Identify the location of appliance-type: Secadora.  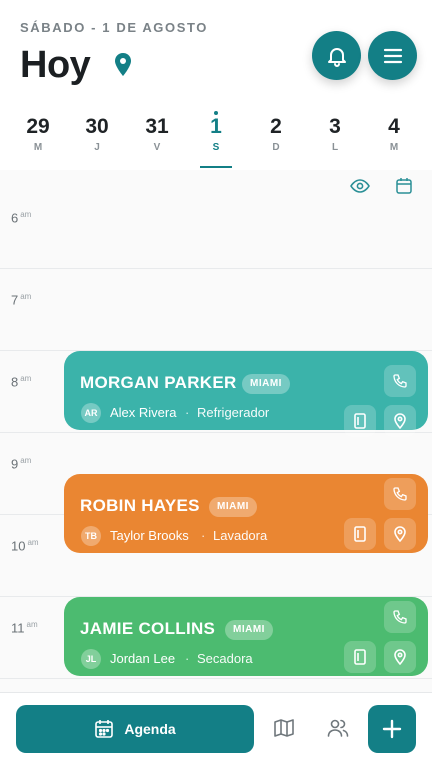
(225, 658).